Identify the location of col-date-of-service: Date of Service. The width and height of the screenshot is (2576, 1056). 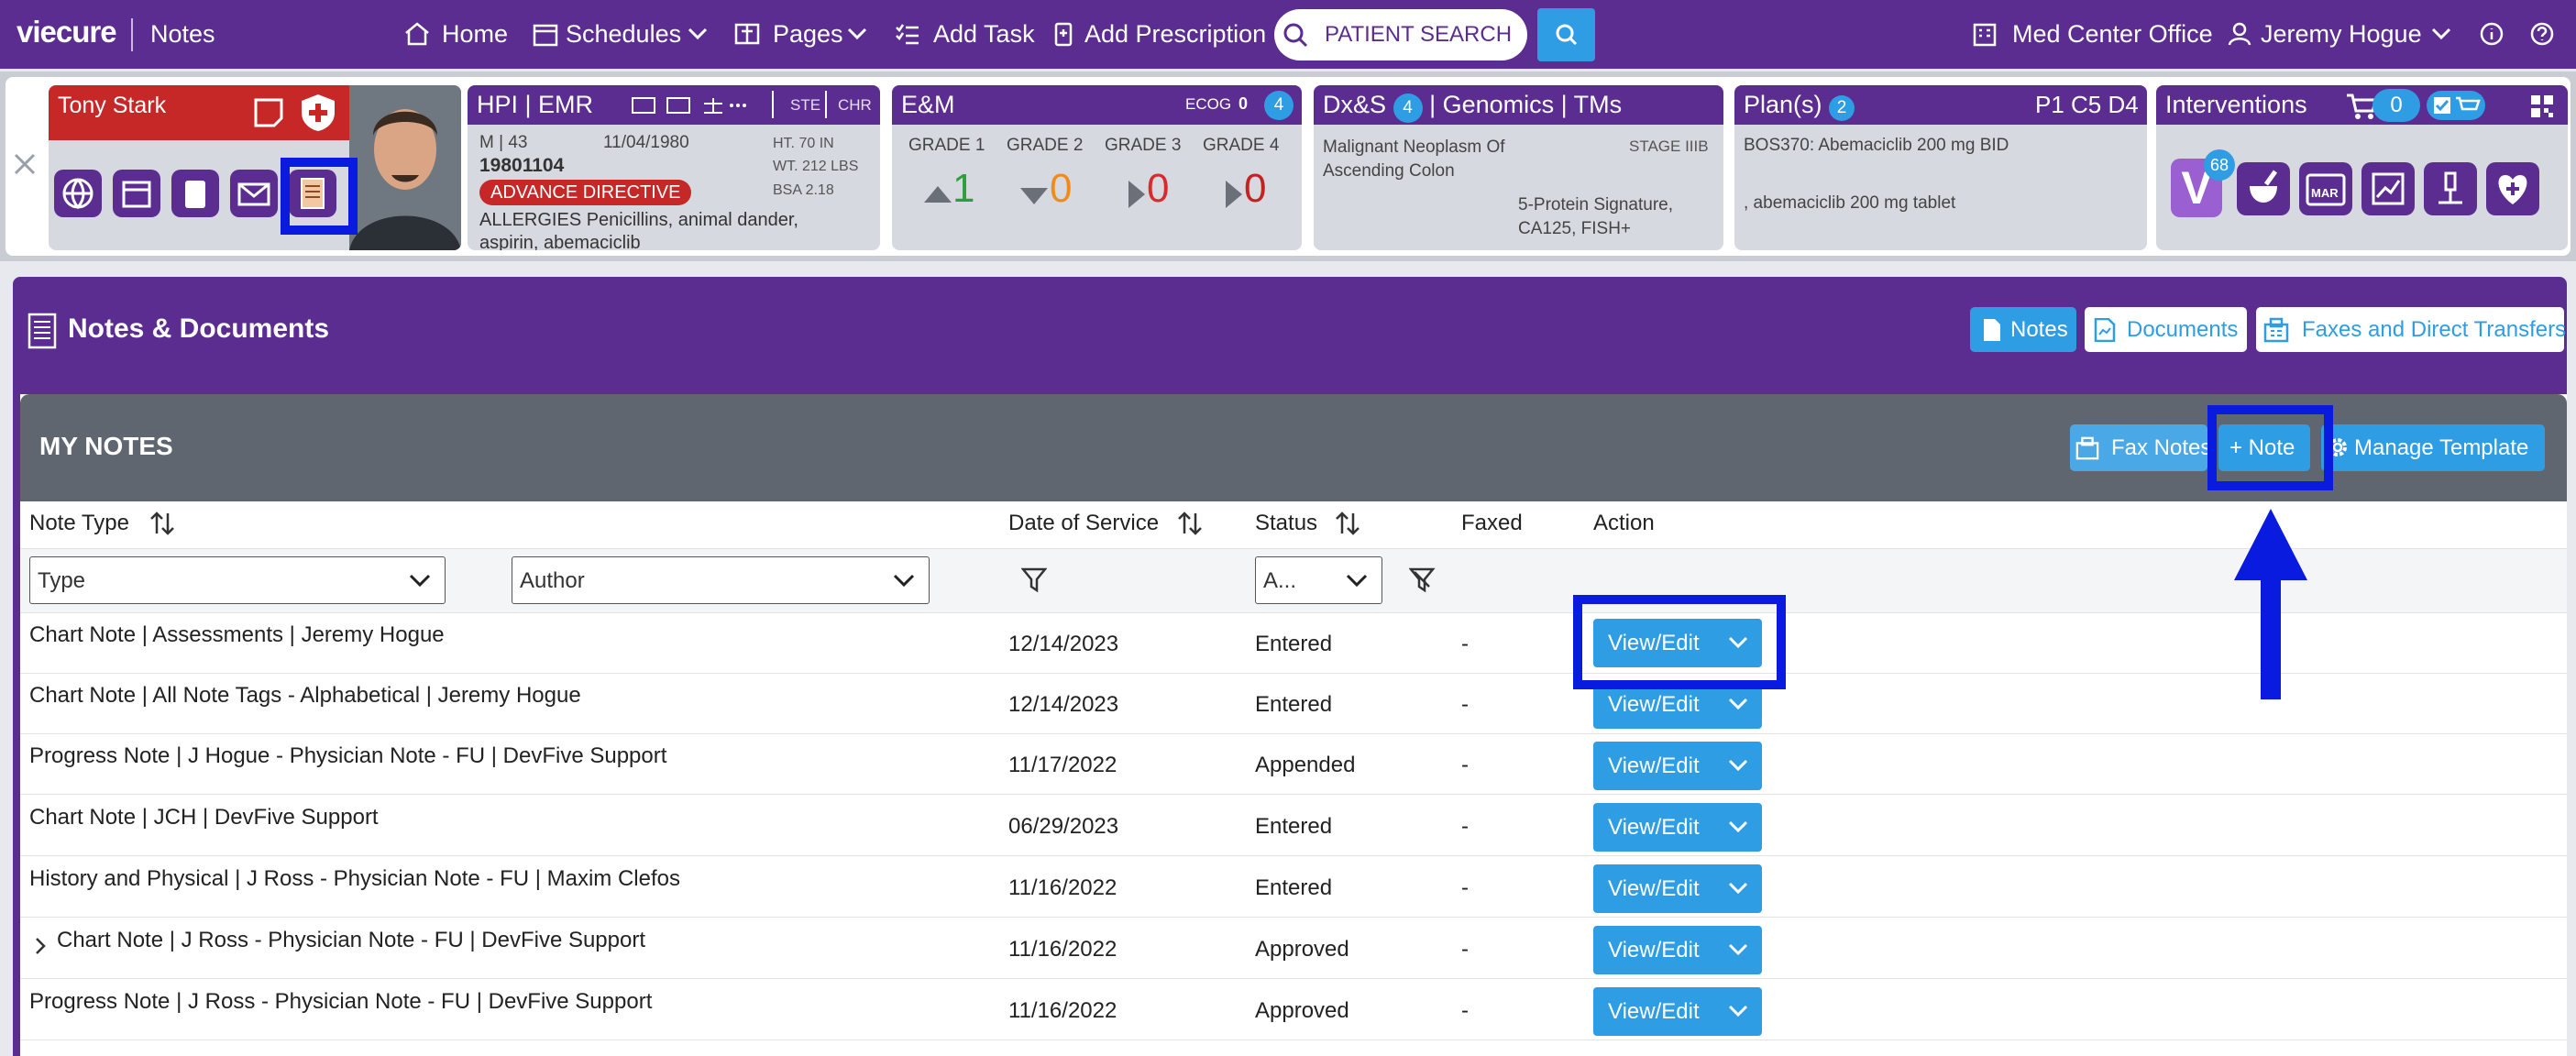
(1083, 523).